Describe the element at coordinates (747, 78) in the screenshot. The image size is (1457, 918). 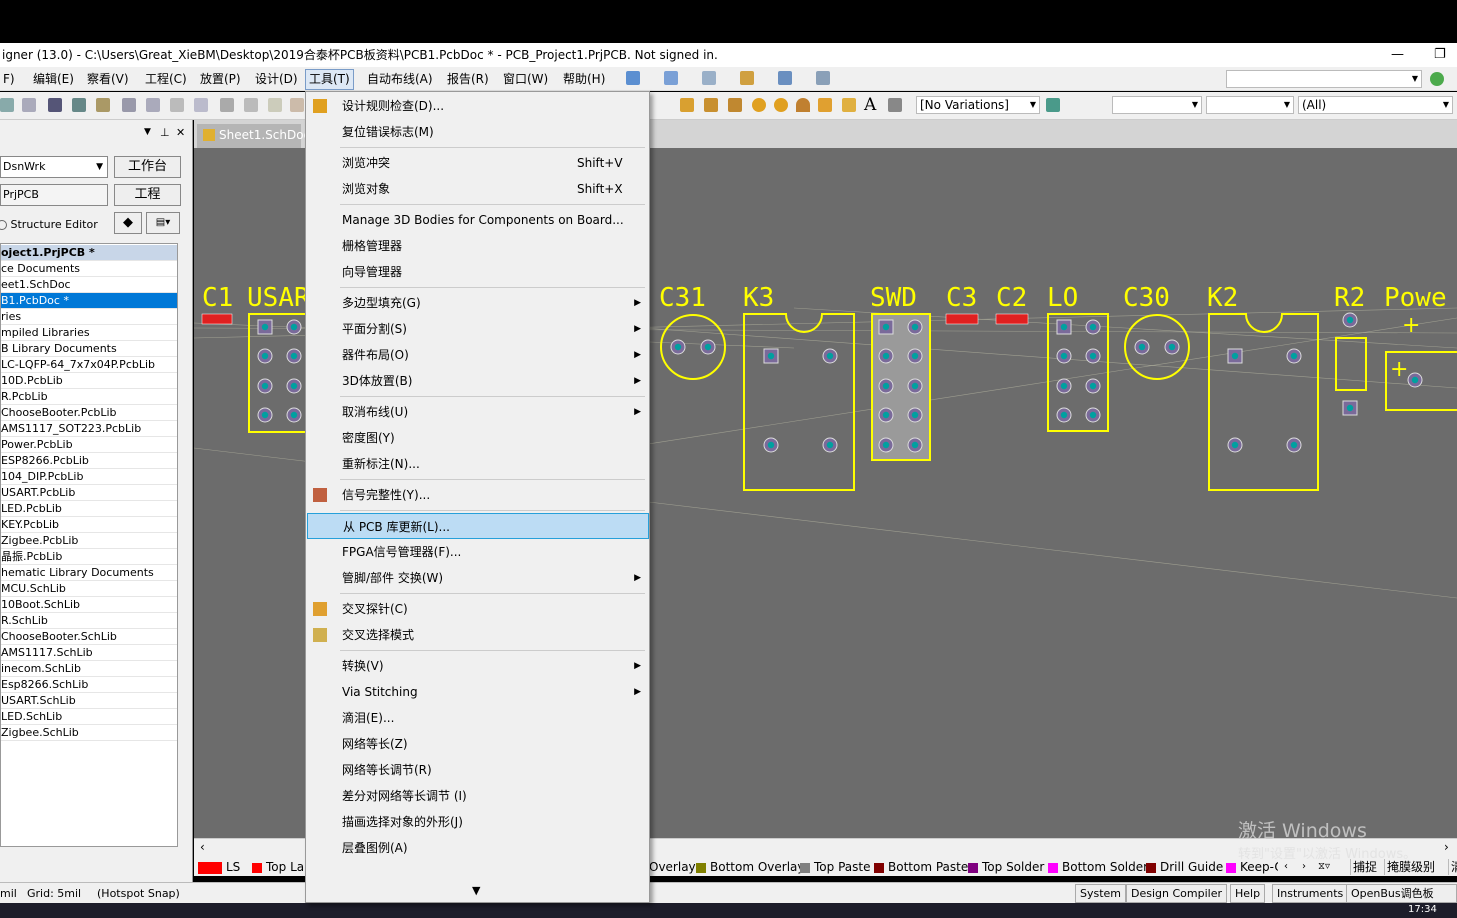
I see `dimension-icon` at that location.